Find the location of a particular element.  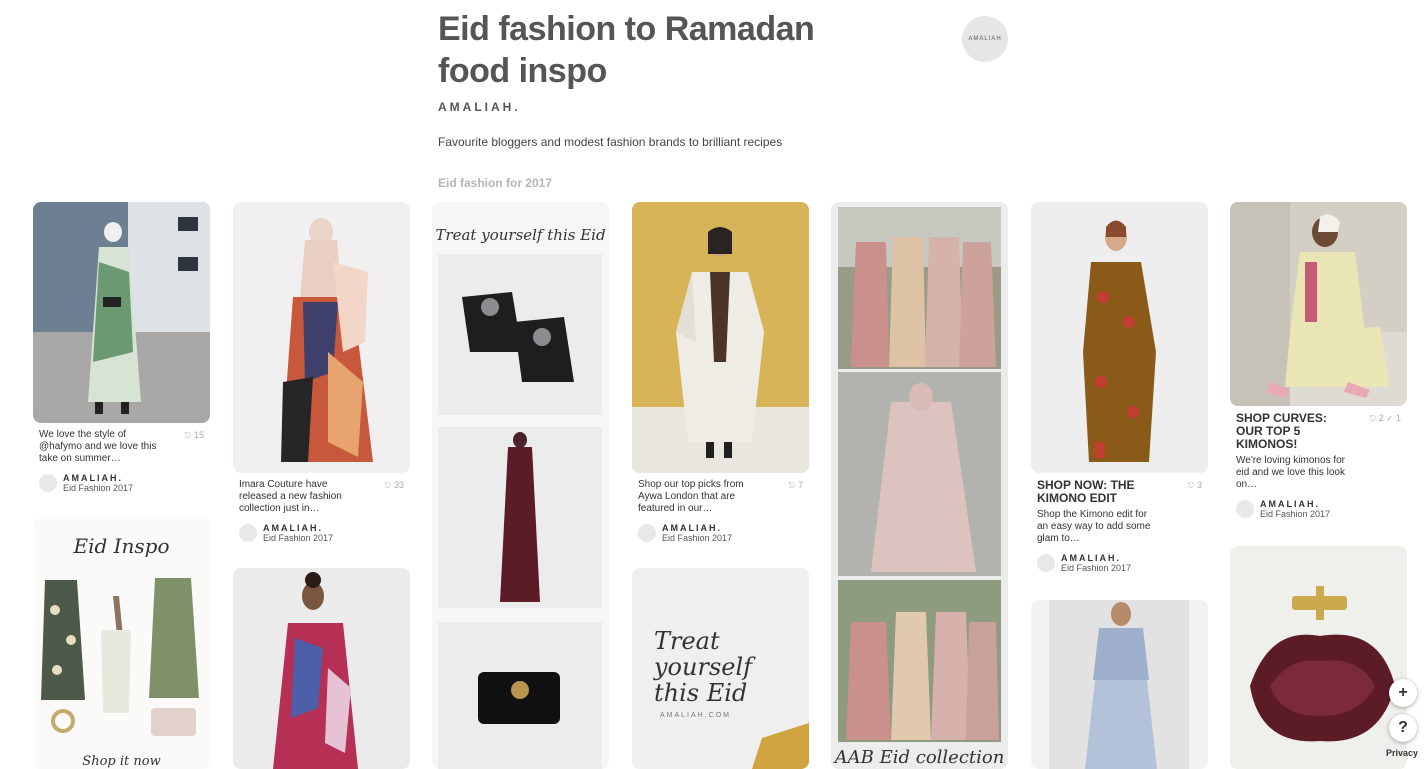

repin-count: ⎋ 33 is located at coordinates (394, 485).